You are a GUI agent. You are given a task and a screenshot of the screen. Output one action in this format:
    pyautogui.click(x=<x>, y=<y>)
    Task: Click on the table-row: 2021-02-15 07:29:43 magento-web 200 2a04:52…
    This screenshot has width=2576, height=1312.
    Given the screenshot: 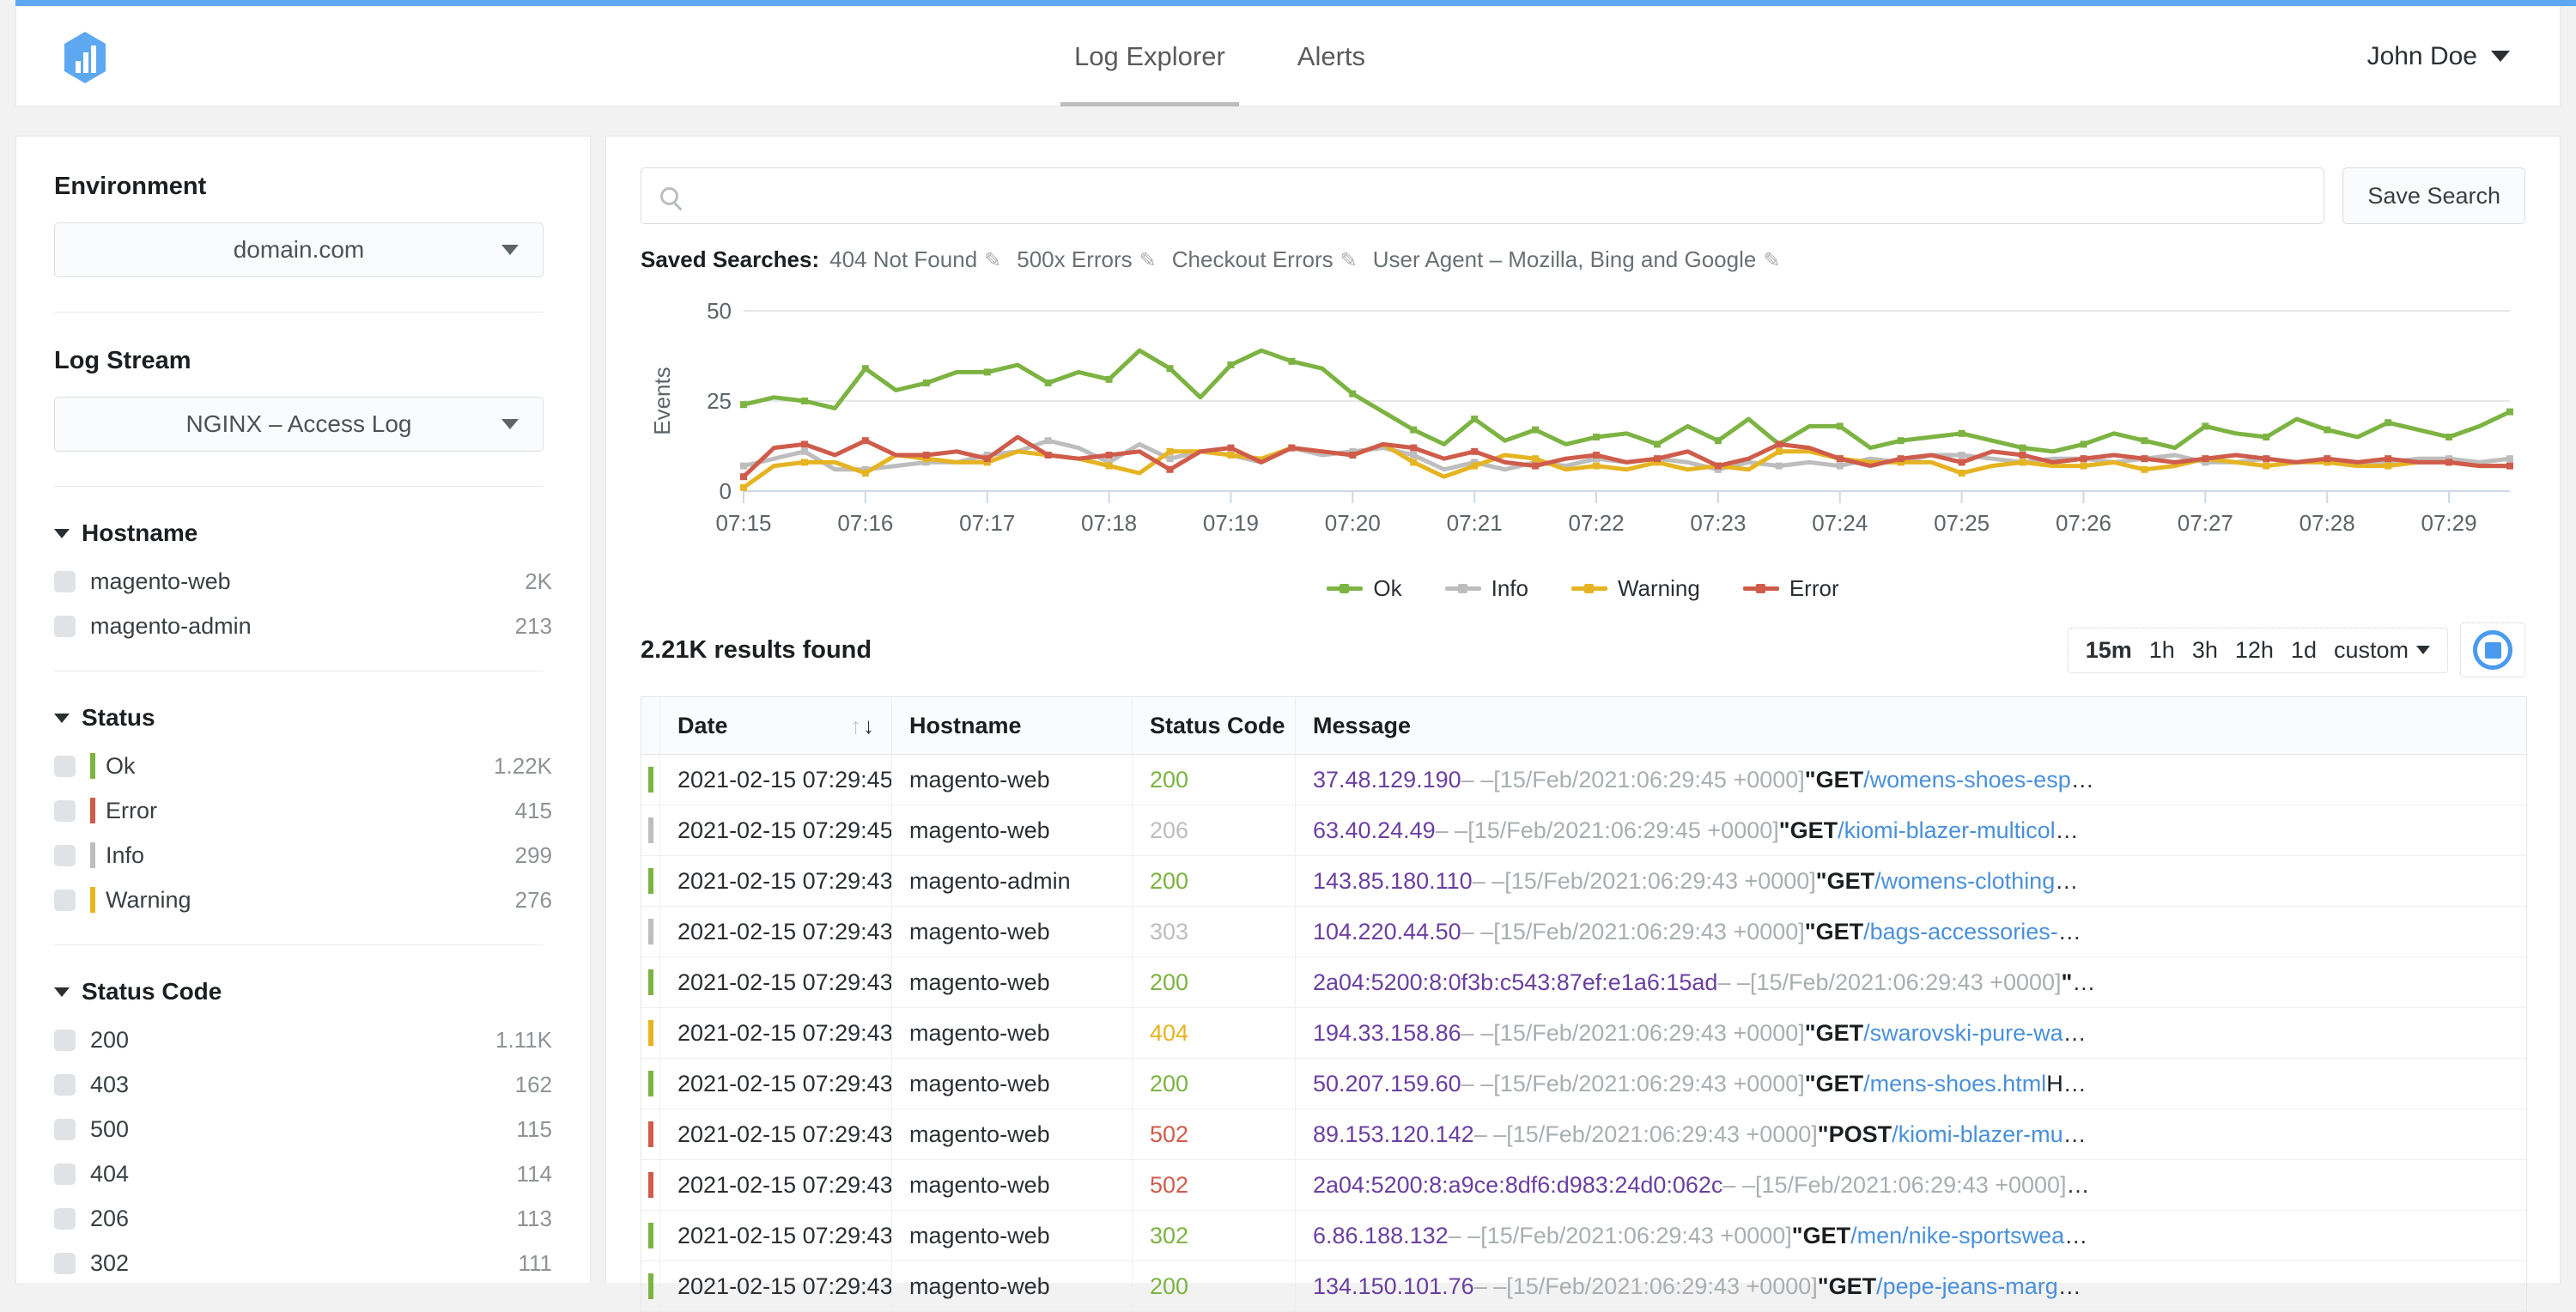 What is the action you would take?
    pyautogui.click(x=1583, y=982)
    